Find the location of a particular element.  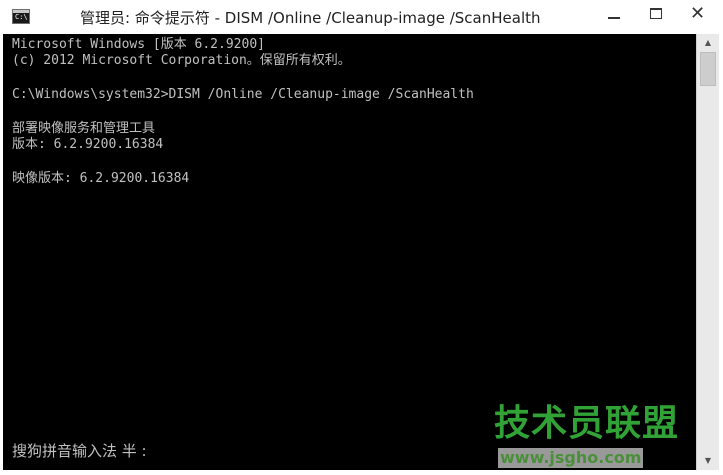

watermark-url: www.jsgho.com is located at coordinates (571, 458).